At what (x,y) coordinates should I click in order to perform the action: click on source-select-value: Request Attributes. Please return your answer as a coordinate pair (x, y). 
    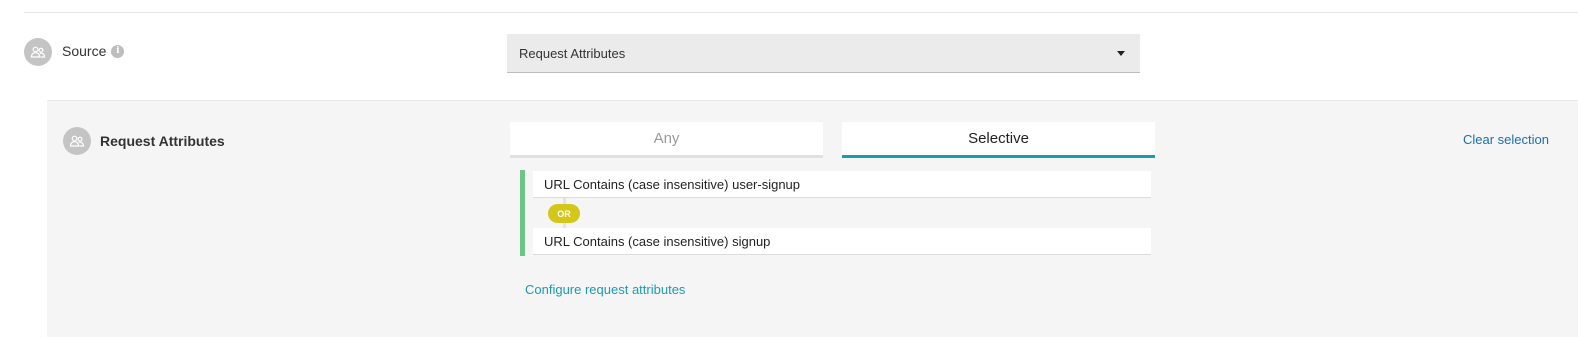
    Looking at the image, I should click on (572, 53).